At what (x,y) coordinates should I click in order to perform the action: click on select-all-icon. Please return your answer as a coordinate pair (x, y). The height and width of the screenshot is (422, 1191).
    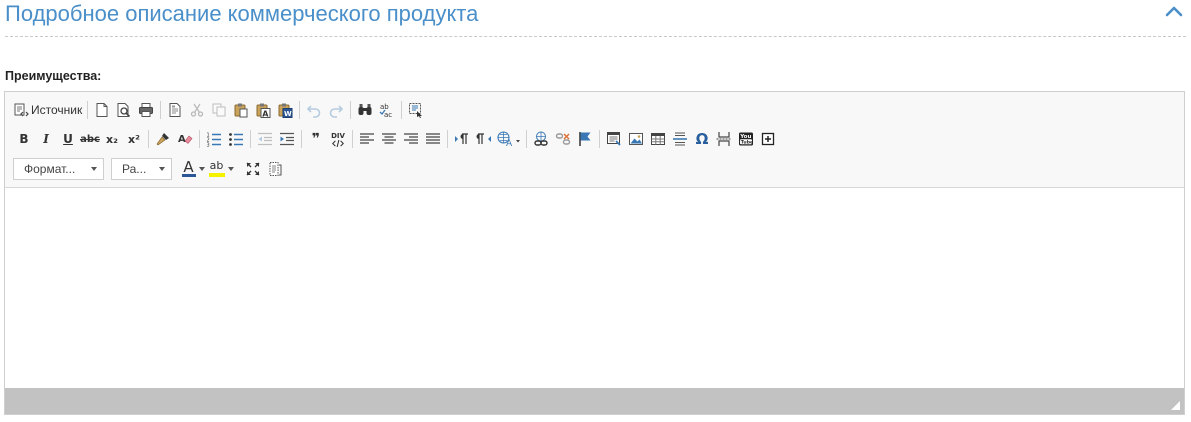
    Looking at the image, I should click on (416, 110).